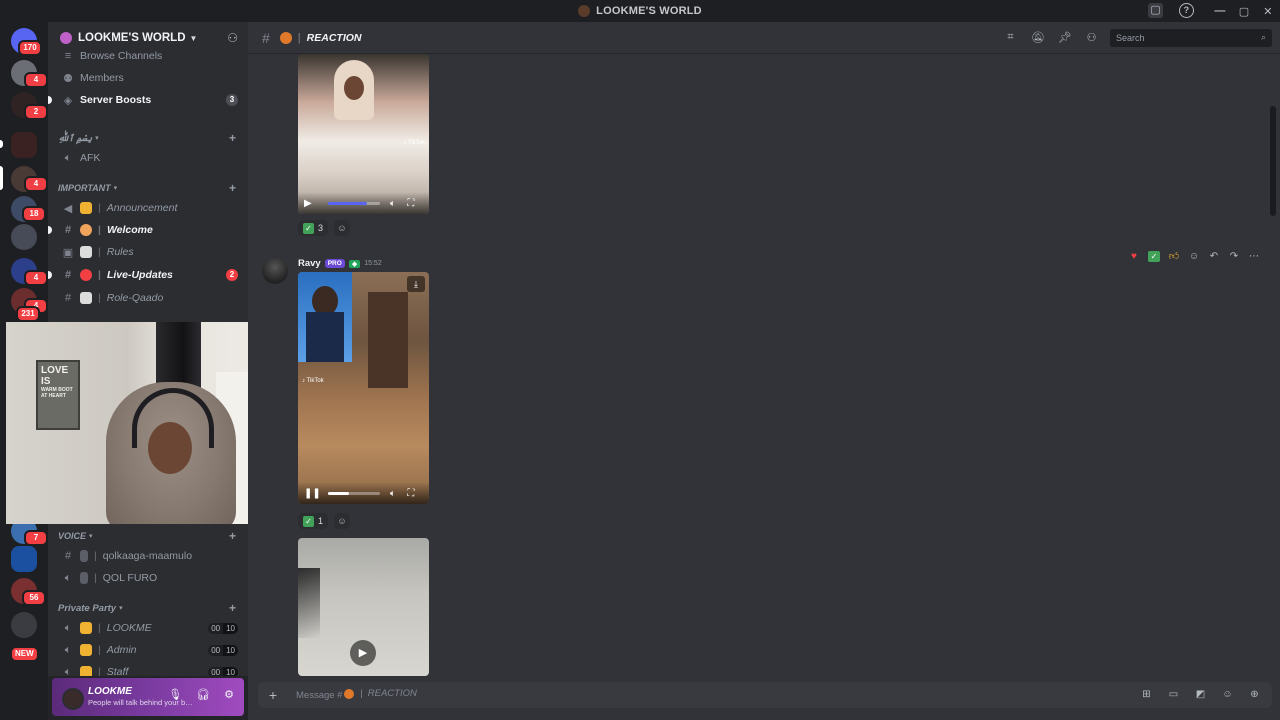  Describe the element at coordinates (150, 78) in the screenshot. I see `members-item: ⚉ Members` at that location.